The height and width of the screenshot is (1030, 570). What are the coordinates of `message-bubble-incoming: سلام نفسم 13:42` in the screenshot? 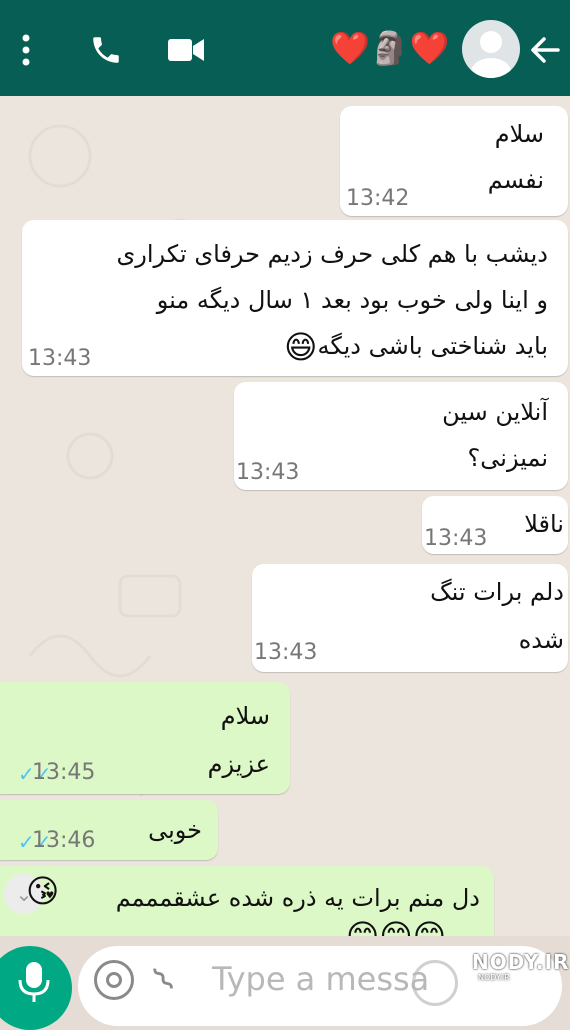 It's located at (454, 161).